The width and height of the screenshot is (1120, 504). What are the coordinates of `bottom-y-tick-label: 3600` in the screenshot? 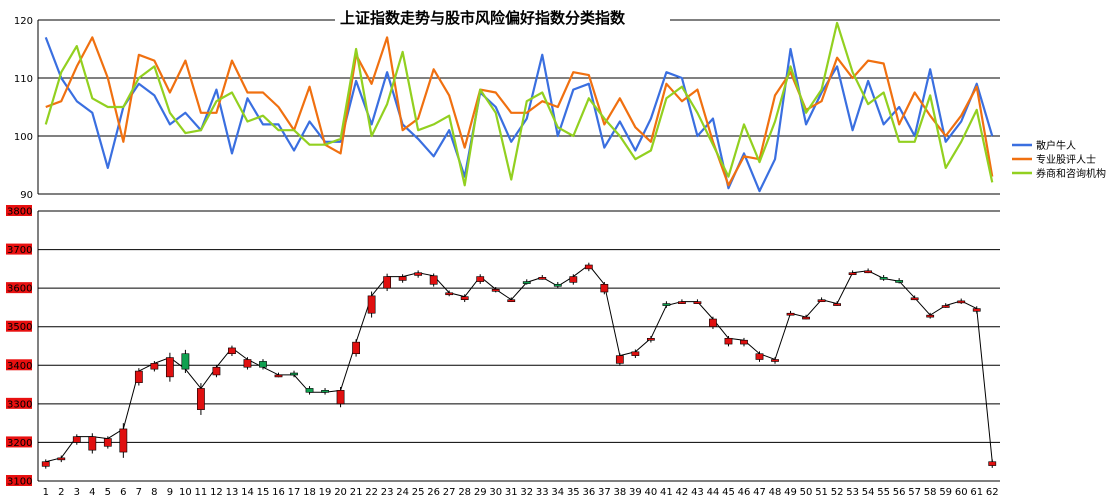 It's located at (19, 289).